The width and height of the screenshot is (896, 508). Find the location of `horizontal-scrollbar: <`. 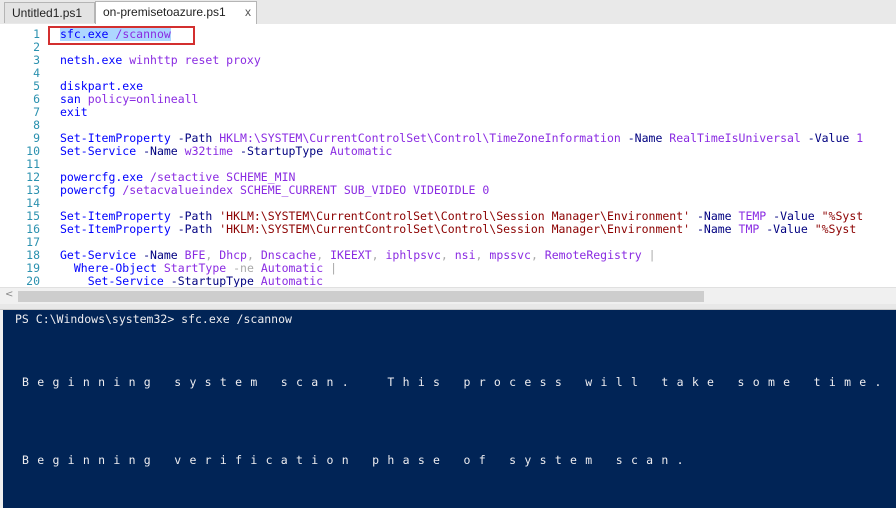

horizontal-scrollbar: < is located at coordinates (448, 296).